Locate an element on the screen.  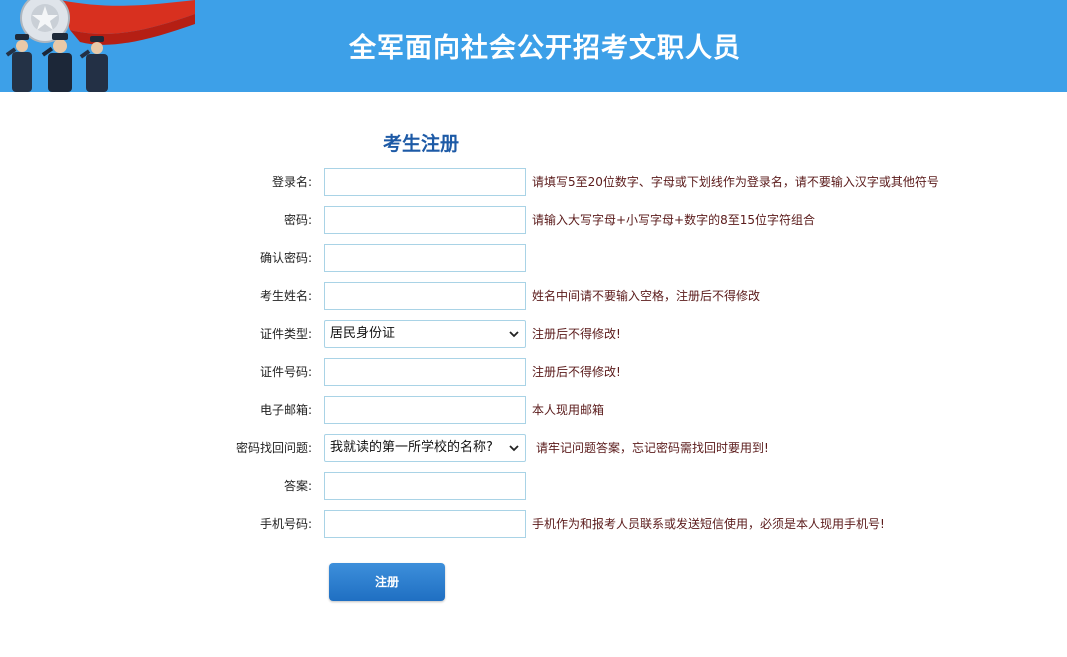
form-row-mobile: 手机号码: 手机作为和报考人员联系或发送短信使用，必须是本人现用手机号! is located at coordinates (533, 524).